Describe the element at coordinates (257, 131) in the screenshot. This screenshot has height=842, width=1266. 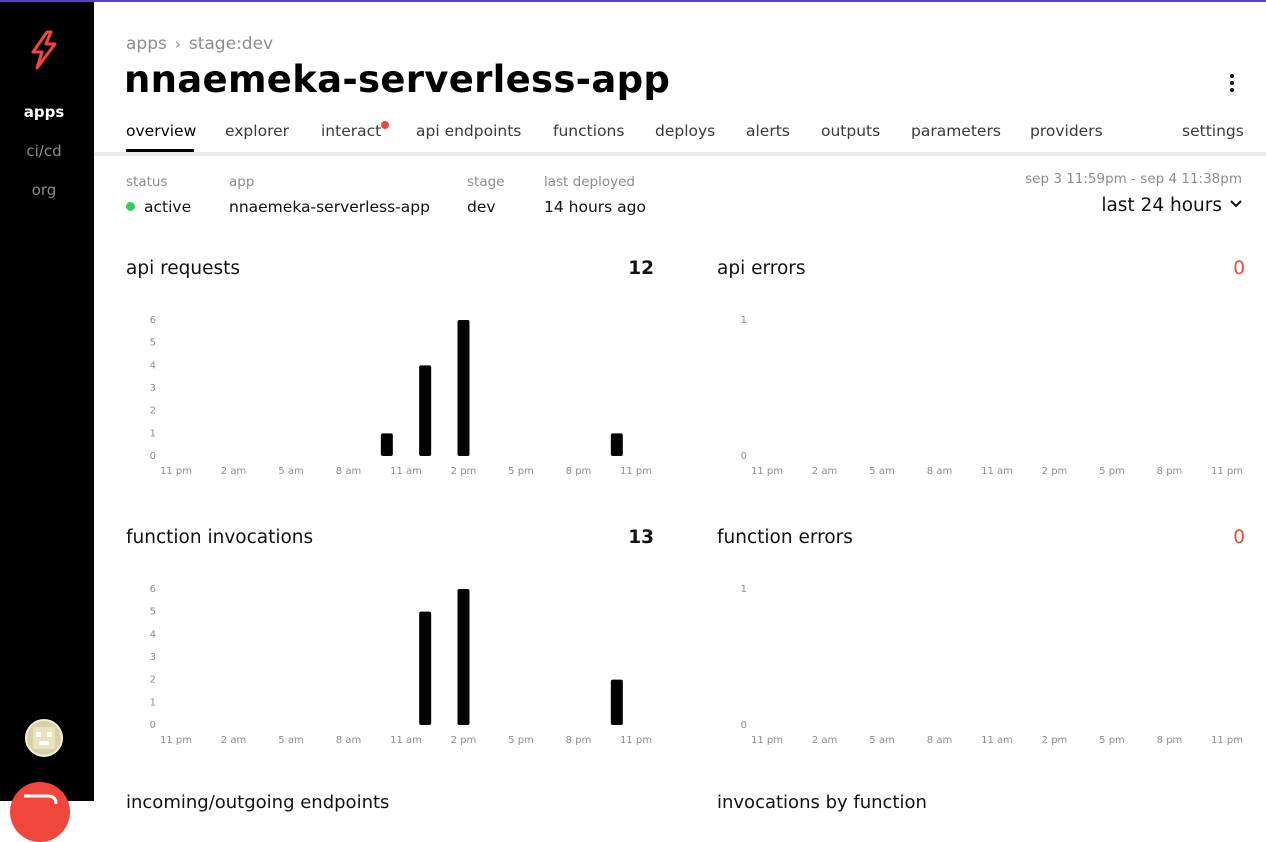
I see `tab-explorer: explorer` at that location.